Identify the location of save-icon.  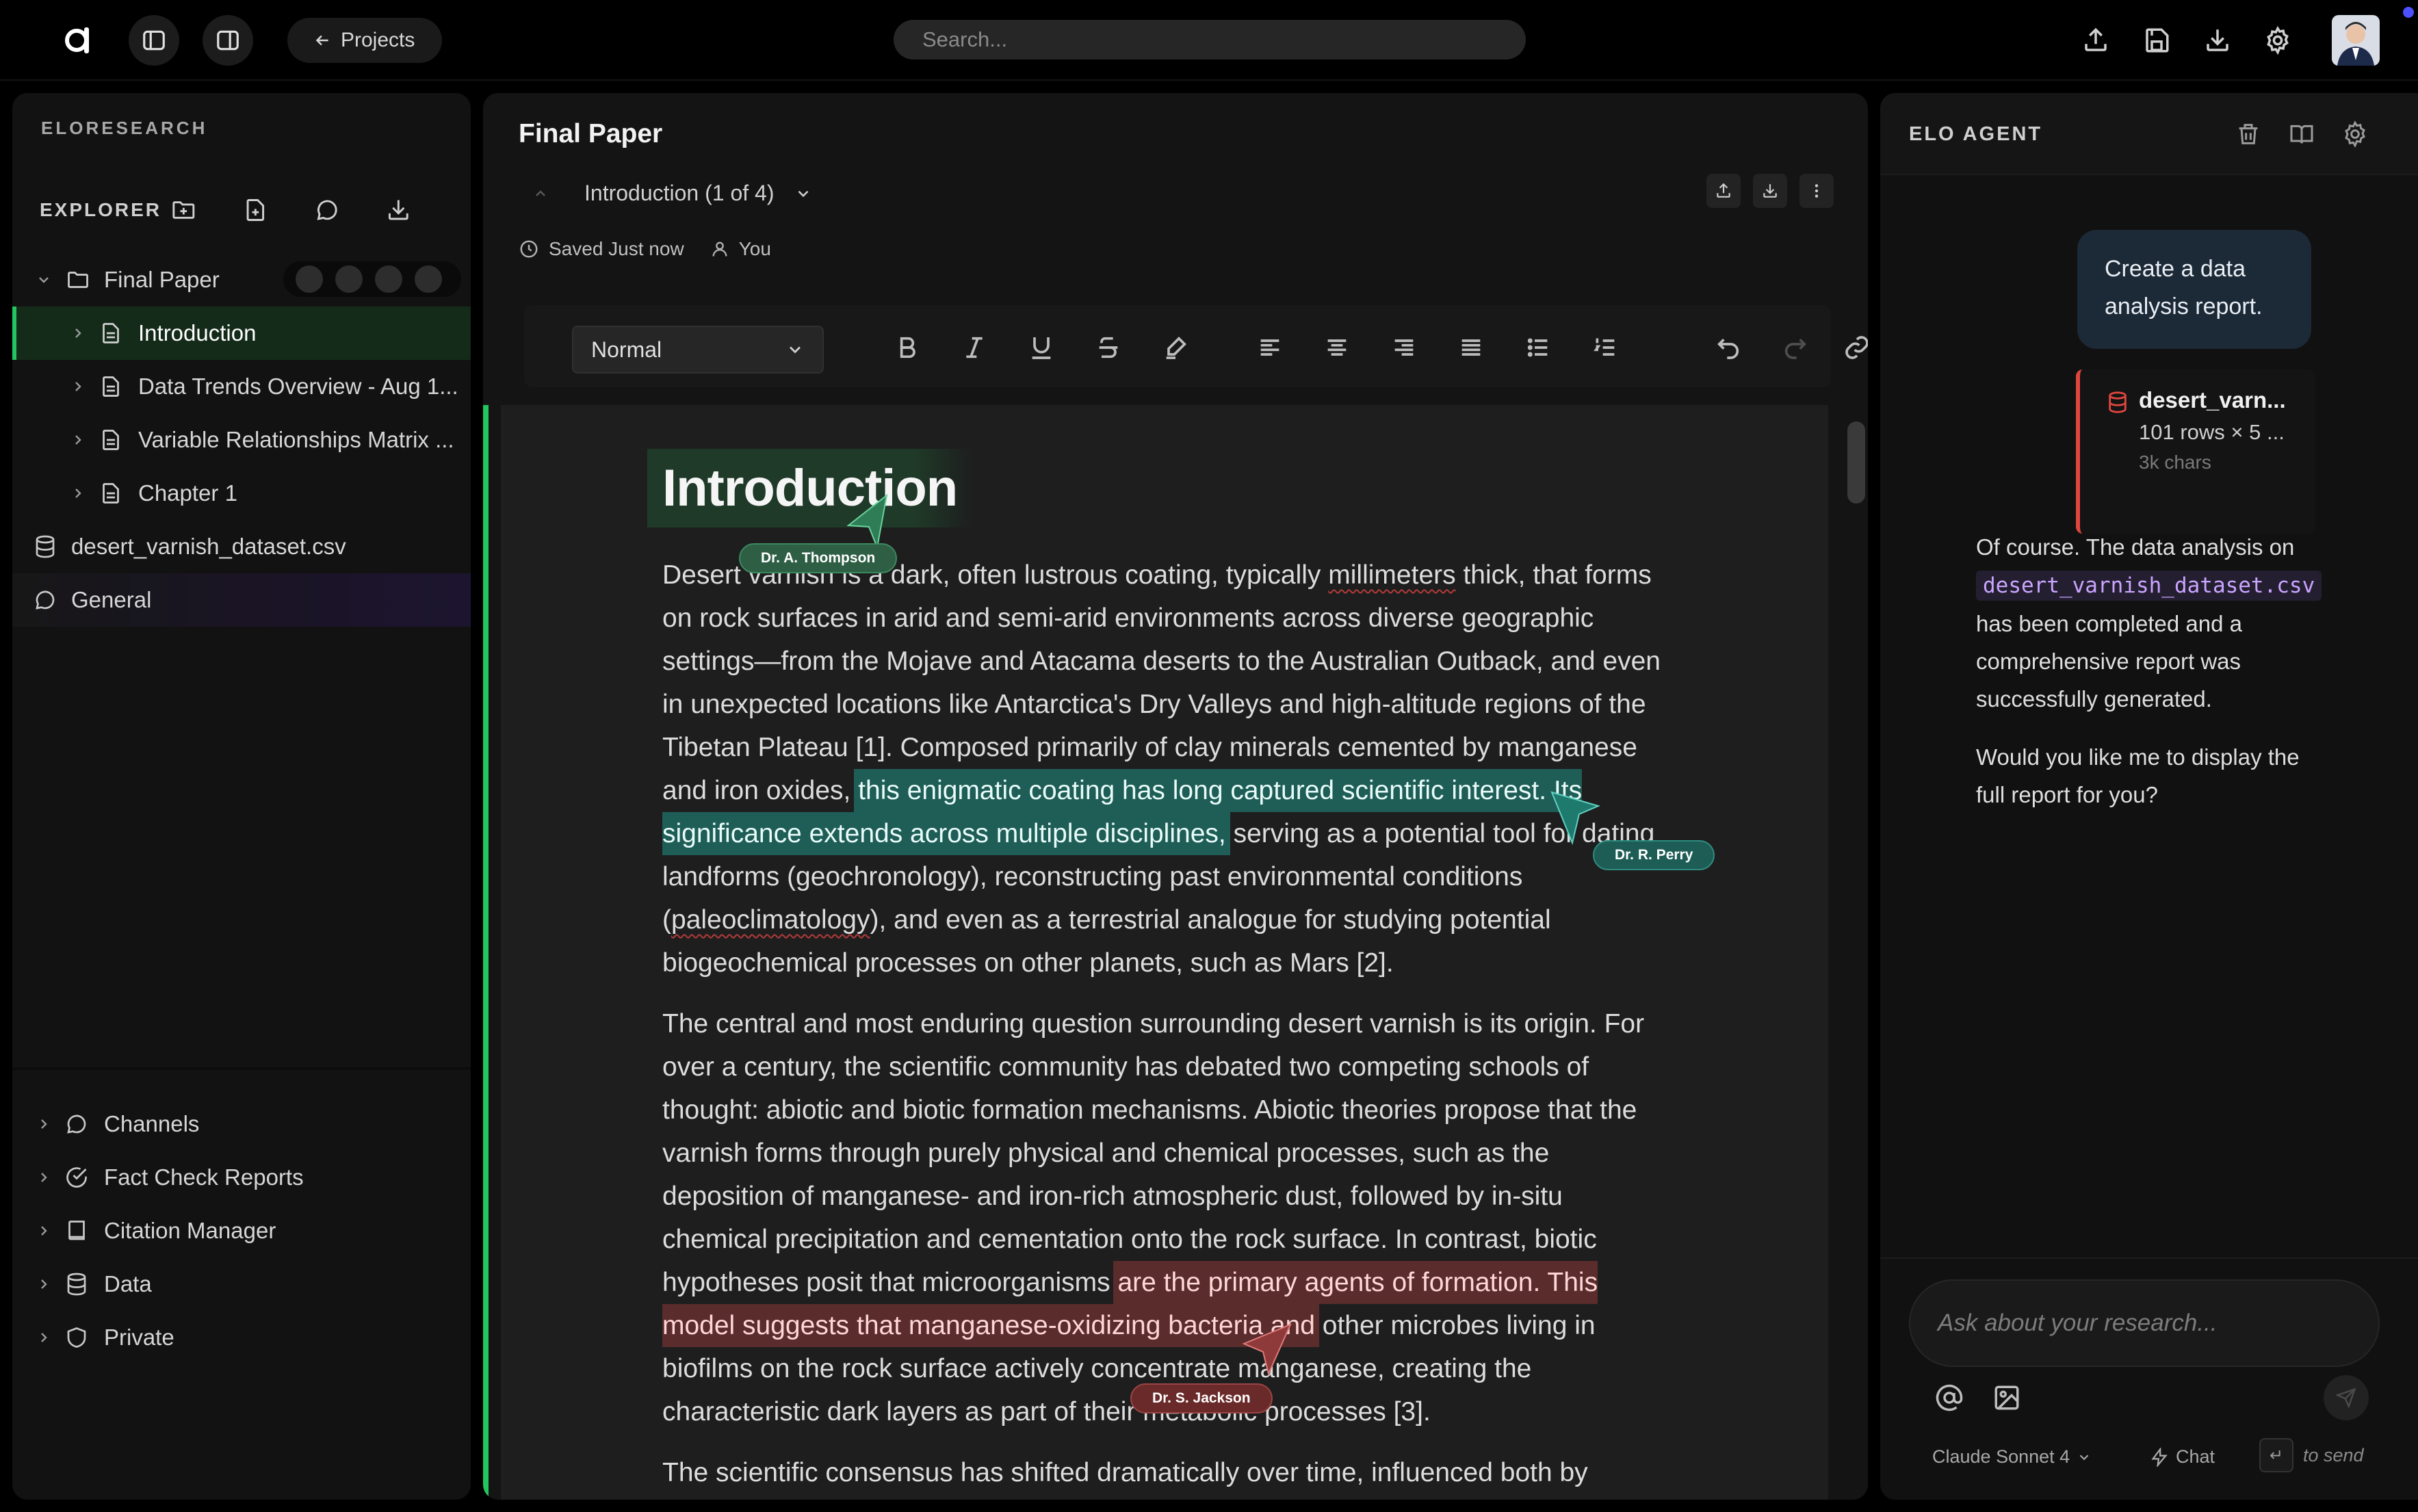
(2156, 40).